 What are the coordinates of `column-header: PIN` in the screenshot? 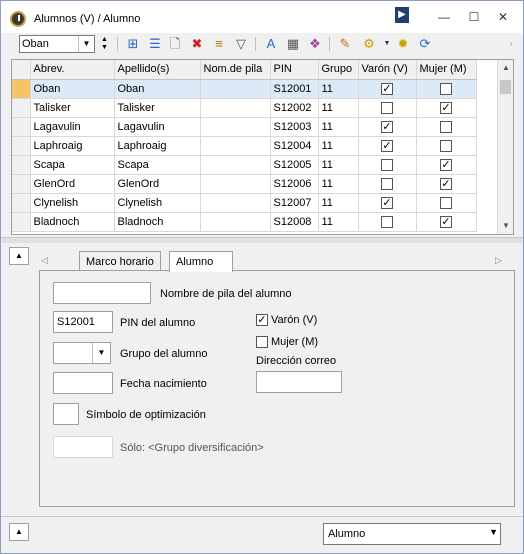 It's located at (294, 70).